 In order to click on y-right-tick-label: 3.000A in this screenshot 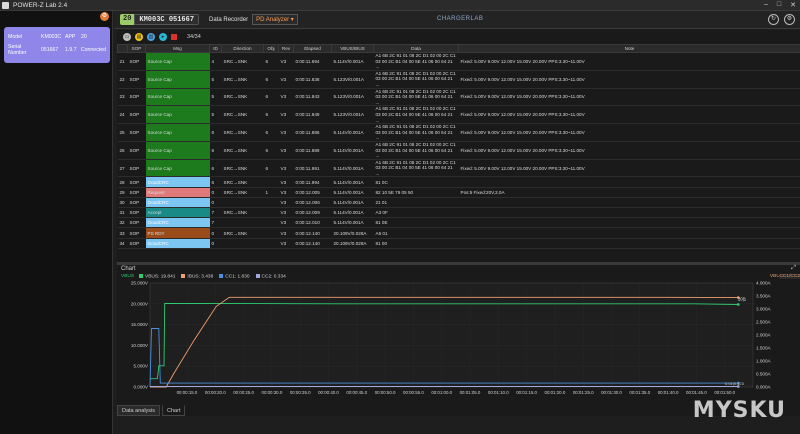, I will do `click(763, 309)`.